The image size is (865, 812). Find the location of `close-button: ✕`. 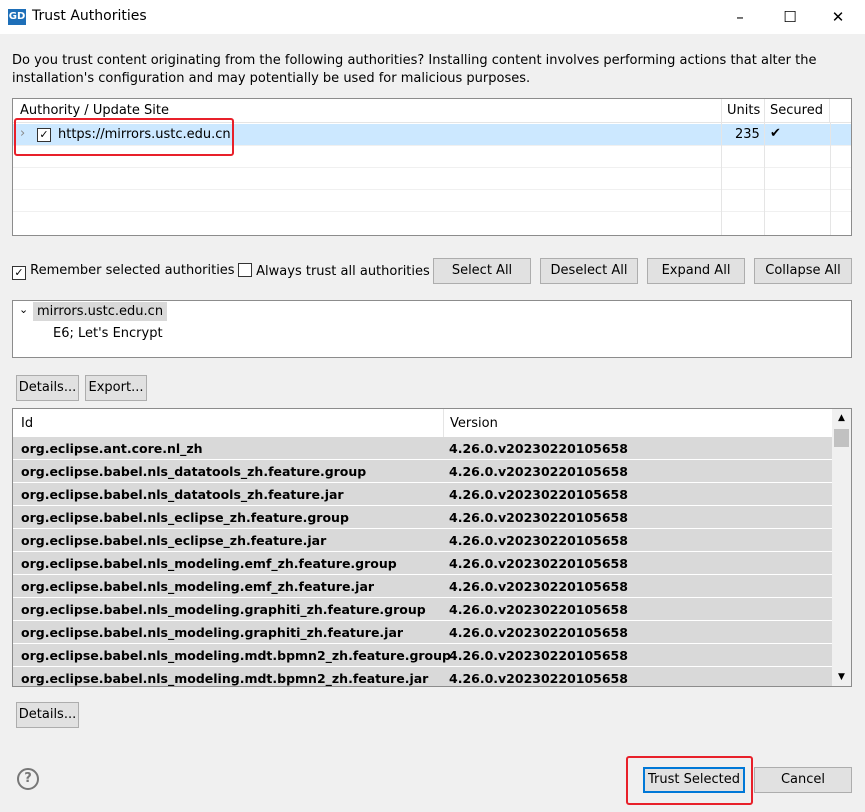

close-button: ✕ is located at coordinates (838, 17).